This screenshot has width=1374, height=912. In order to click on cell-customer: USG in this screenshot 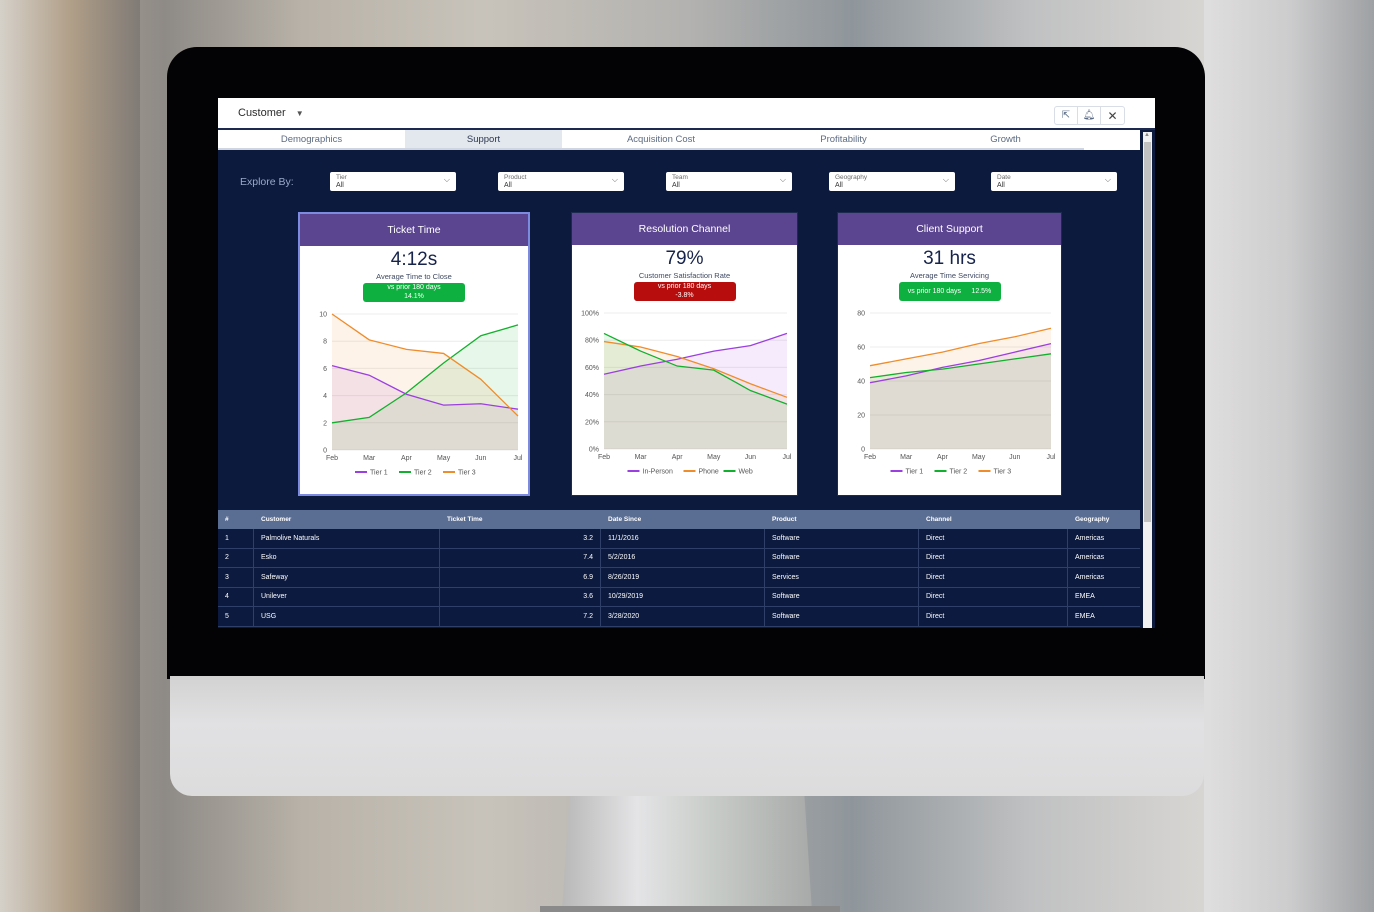, I will do `click(347, 616)`.